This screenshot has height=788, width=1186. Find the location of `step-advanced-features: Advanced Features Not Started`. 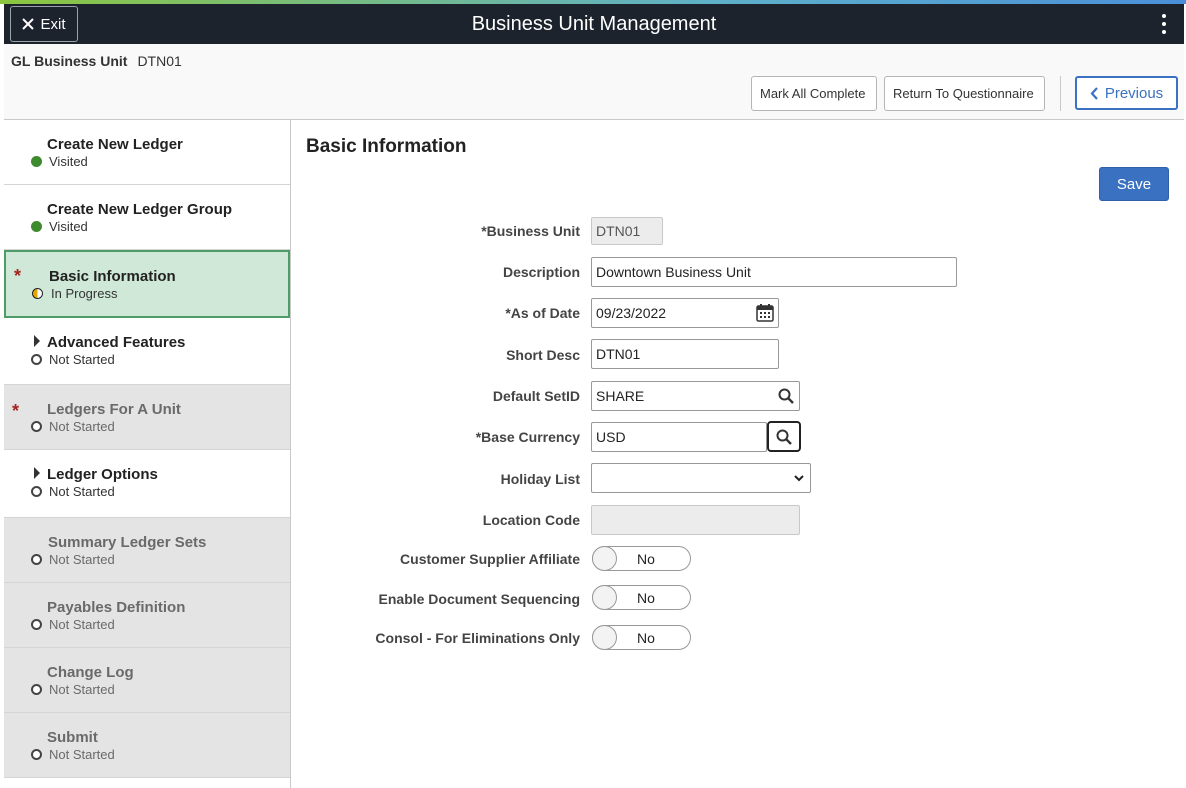

step-advanced-features: Advanced Features Not Started is located at coordinates (147, 351).